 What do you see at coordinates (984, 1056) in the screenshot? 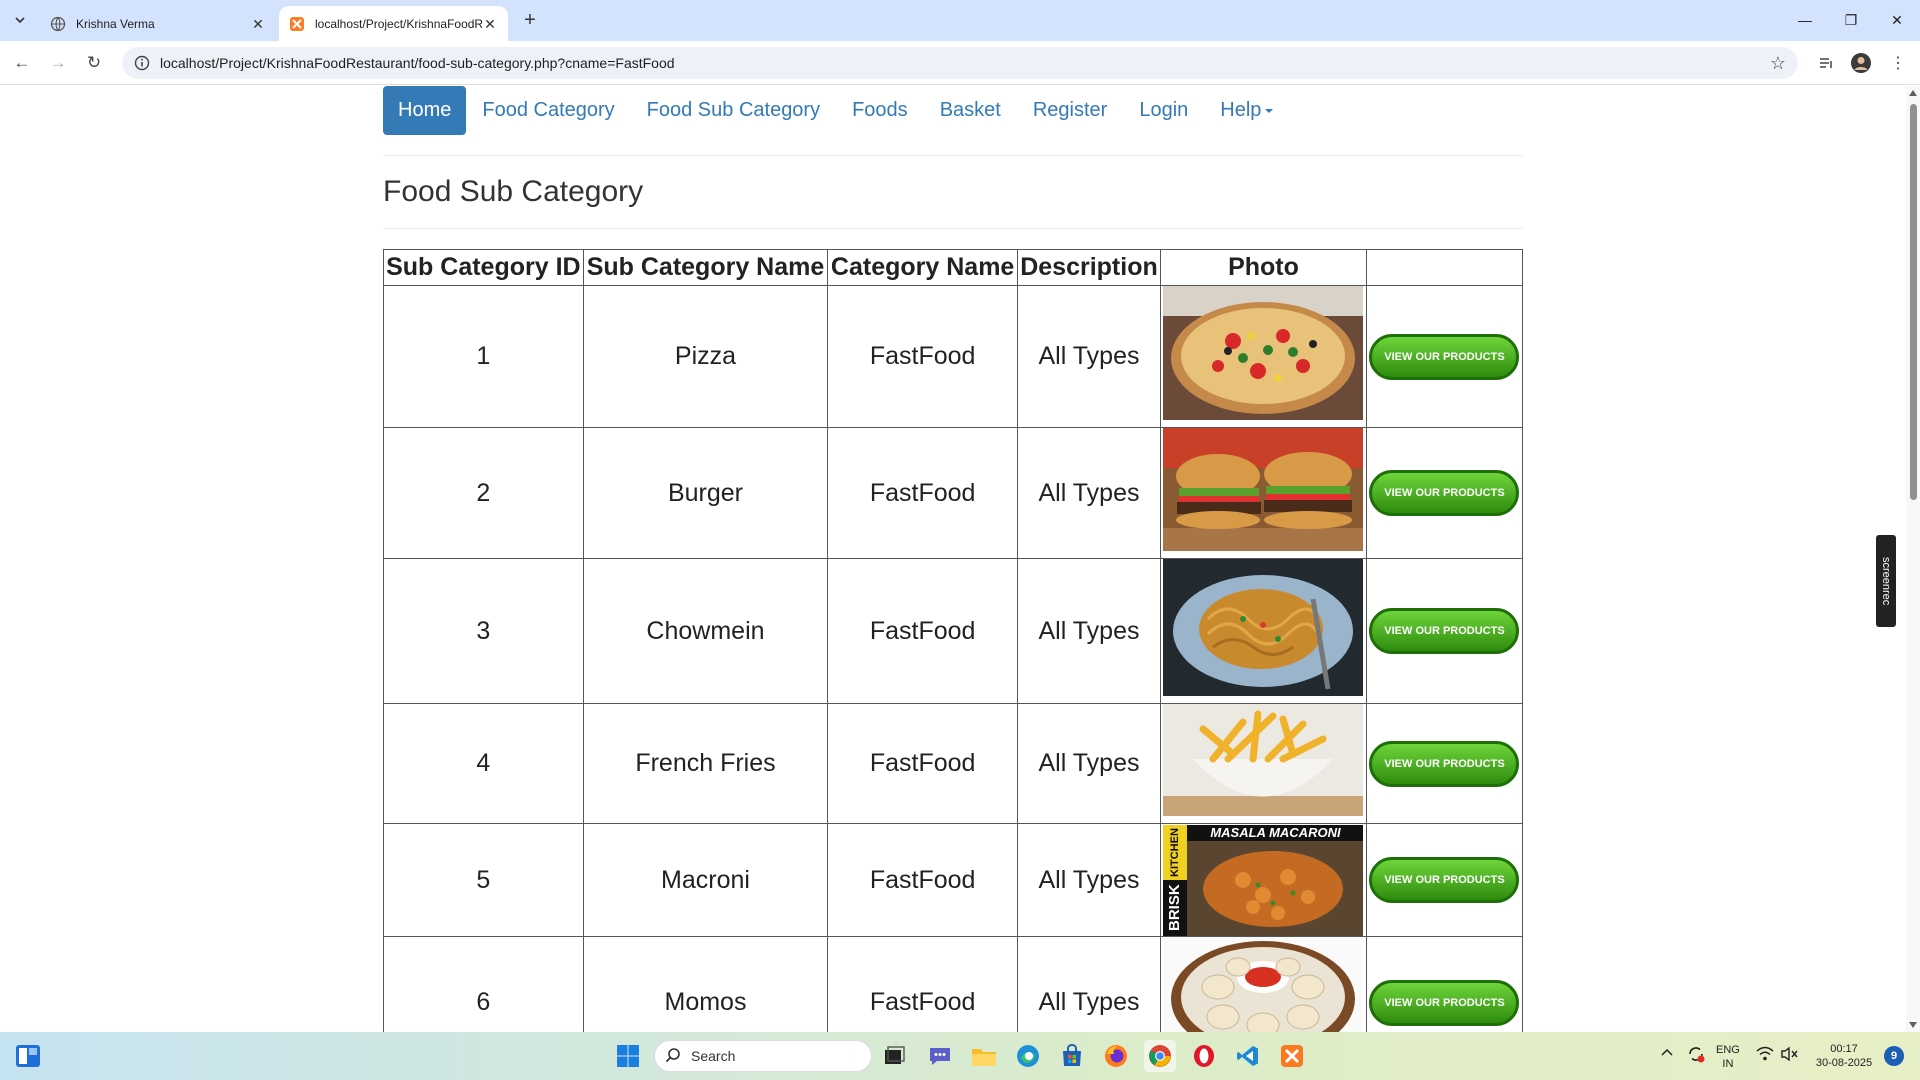
I see `file-explorer-icon` at bounding box center [984, 1056].